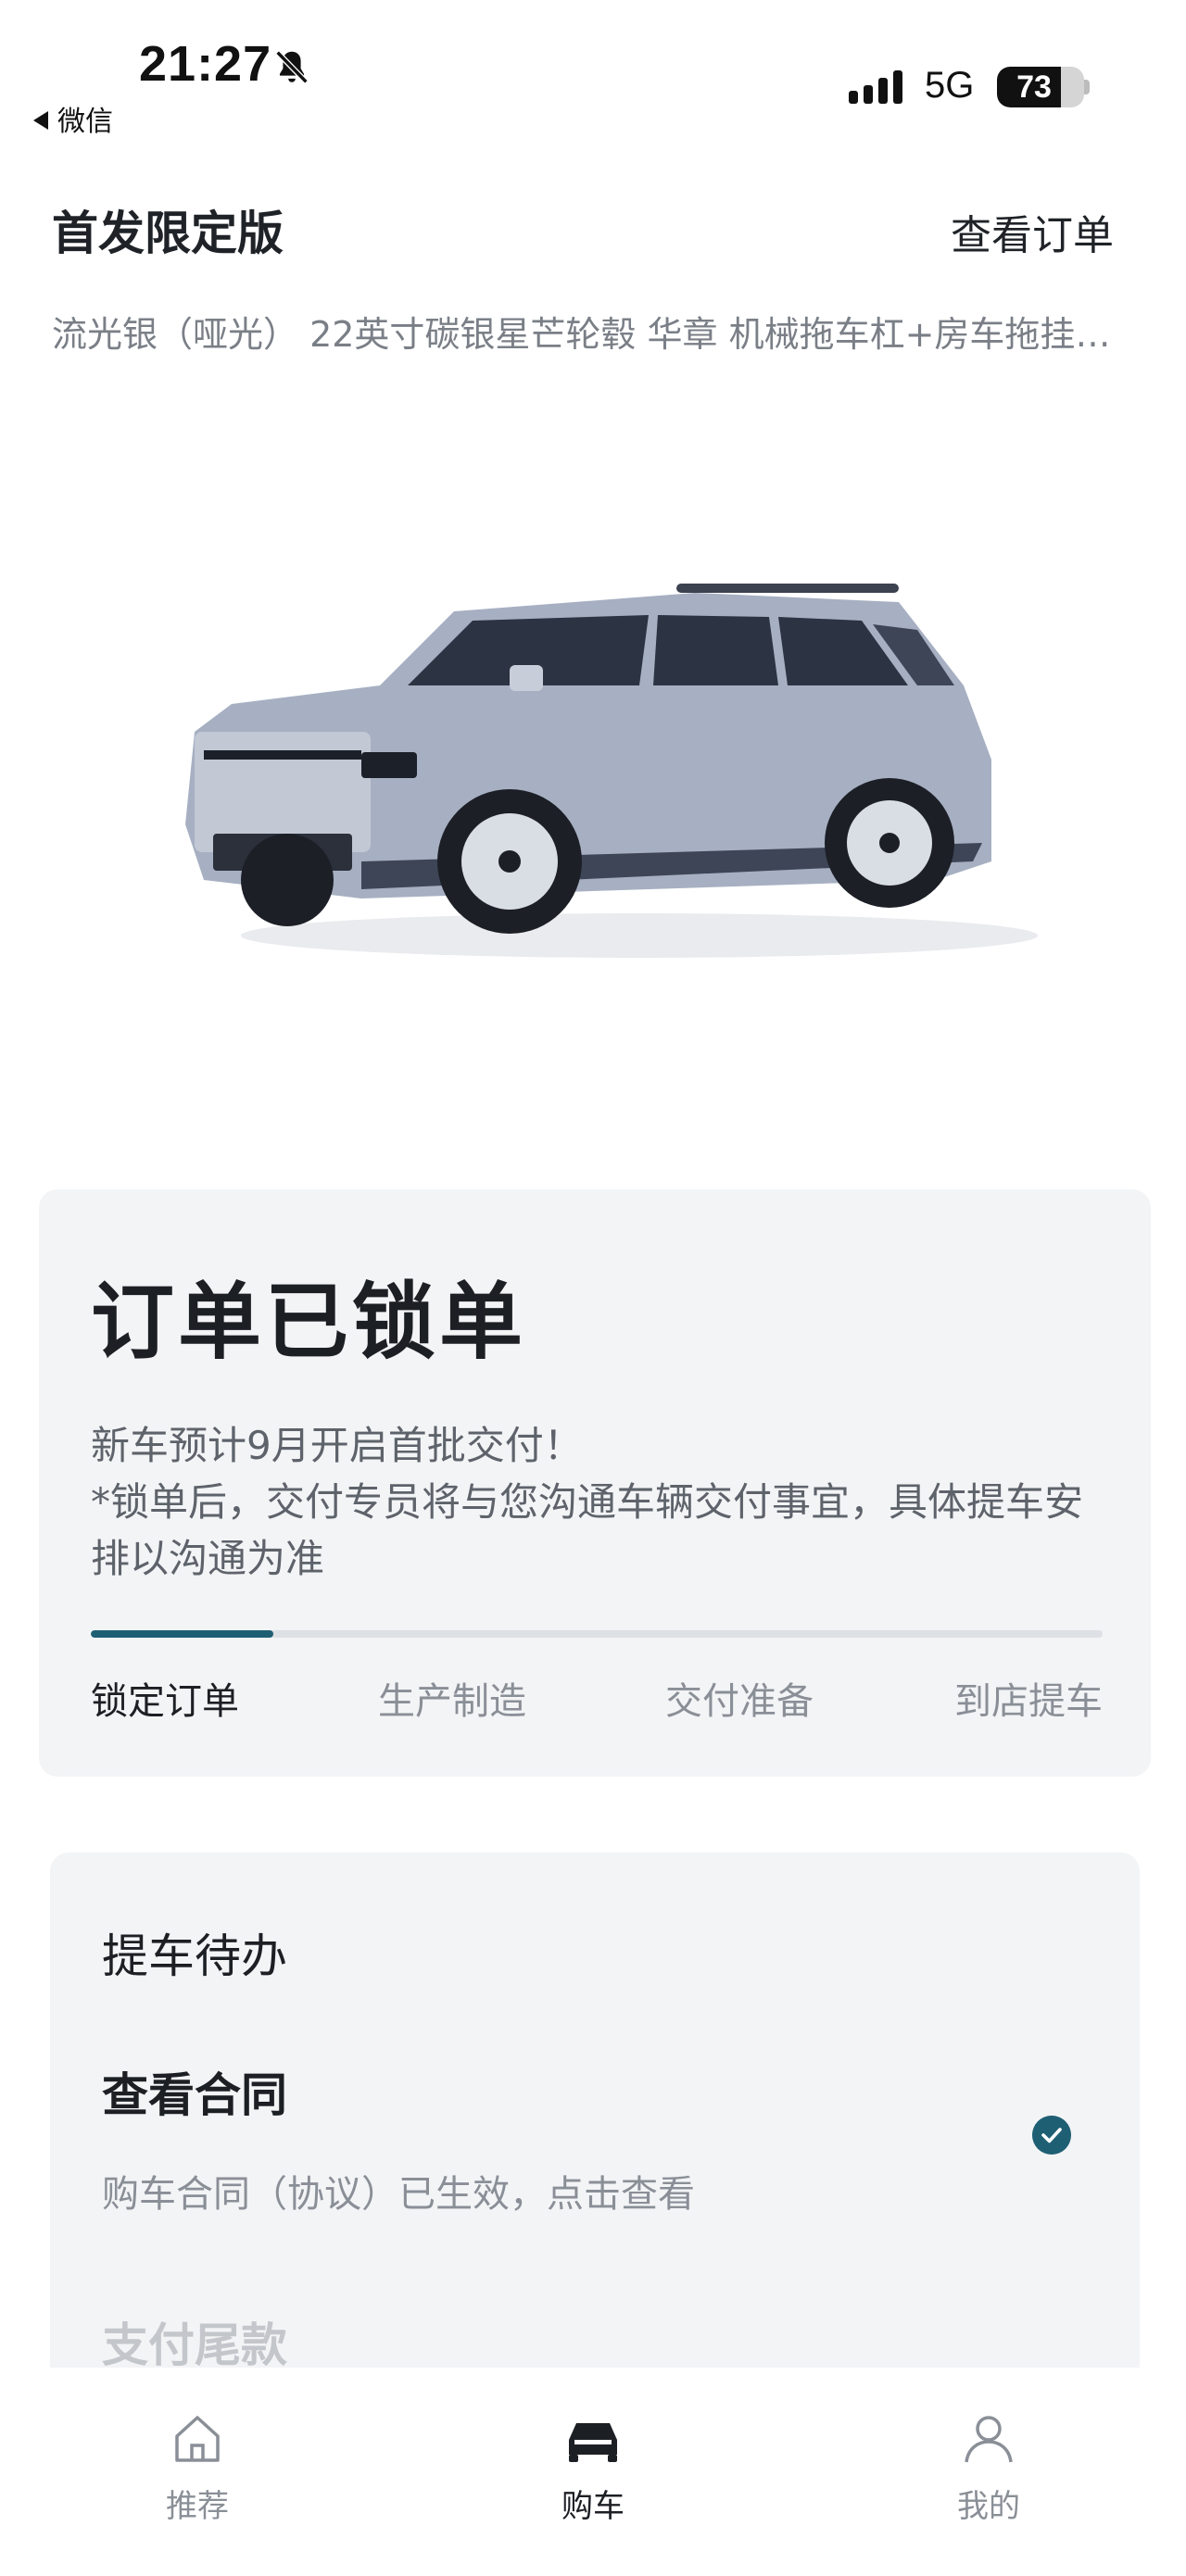 The height and width of the screenshot is (2576, 1186). What do you see at coordinates (593, 2442) in the screenshot?
I see `car-icon` at bounding box center [593, 2442].